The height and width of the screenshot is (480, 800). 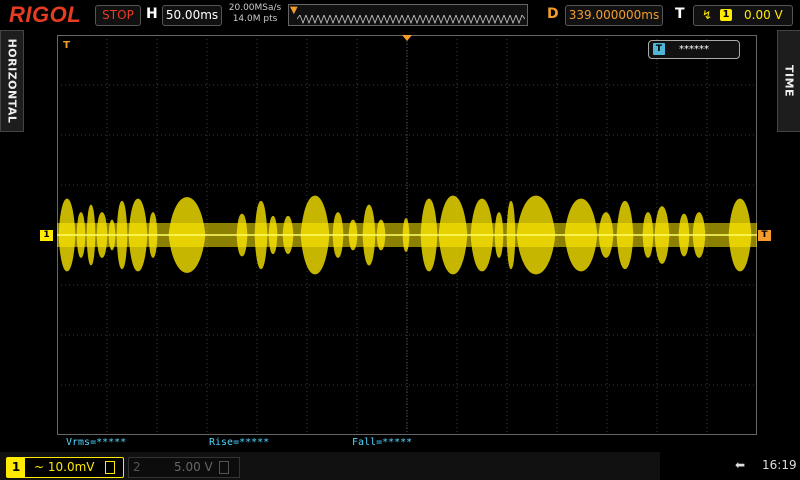 I want to click on ch1-number: 1, so click(x=16, y=467).